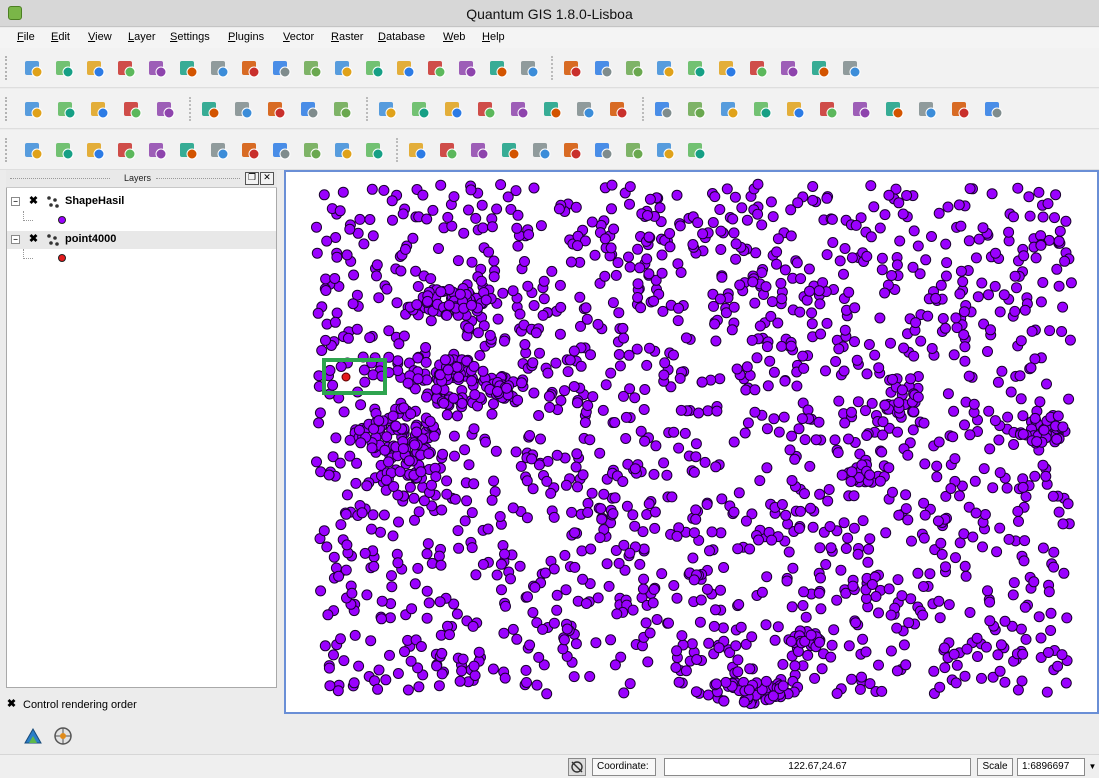  What do you see at coordinates (374, 68) in the screenshot?
I see `add-wms-layer-icon` at bounding box center [374, 68].